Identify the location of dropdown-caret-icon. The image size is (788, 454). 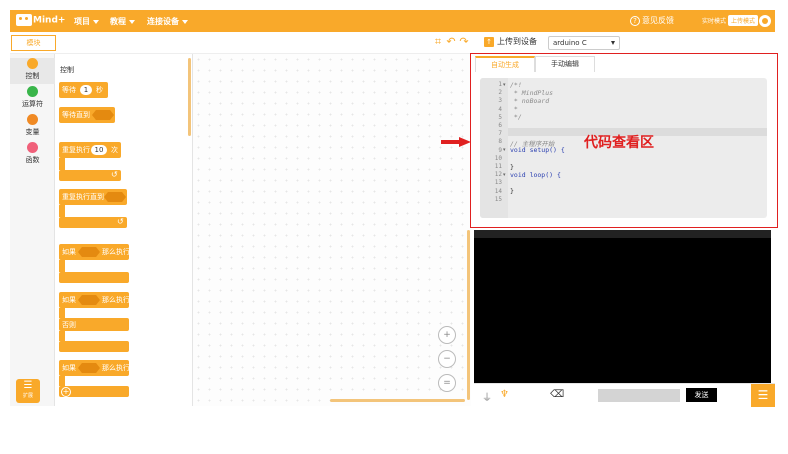
(613, 43).